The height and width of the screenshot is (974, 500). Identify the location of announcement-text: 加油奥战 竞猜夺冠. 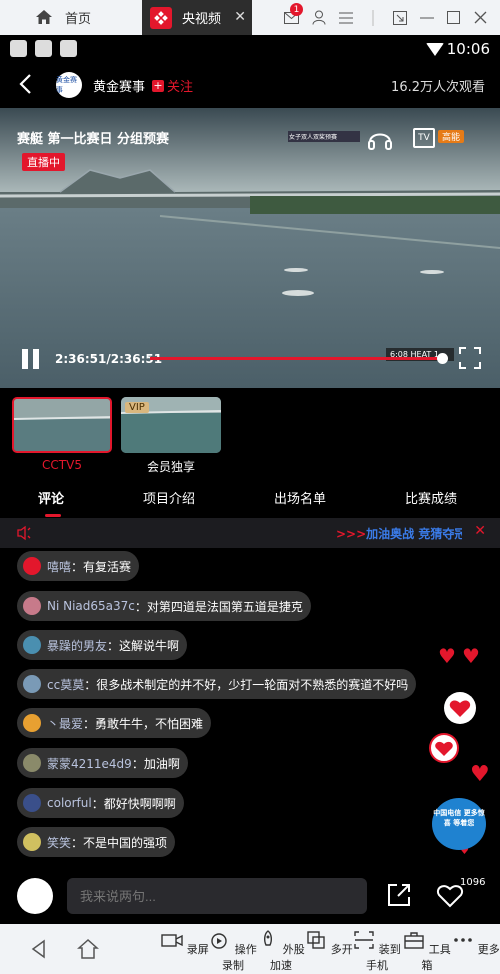
(414, 534).